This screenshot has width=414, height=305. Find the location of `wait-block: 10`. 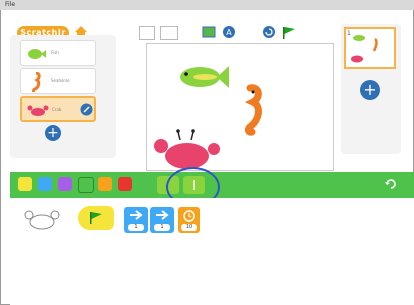

wait-block: 10 is located at coordinates (189, 220).